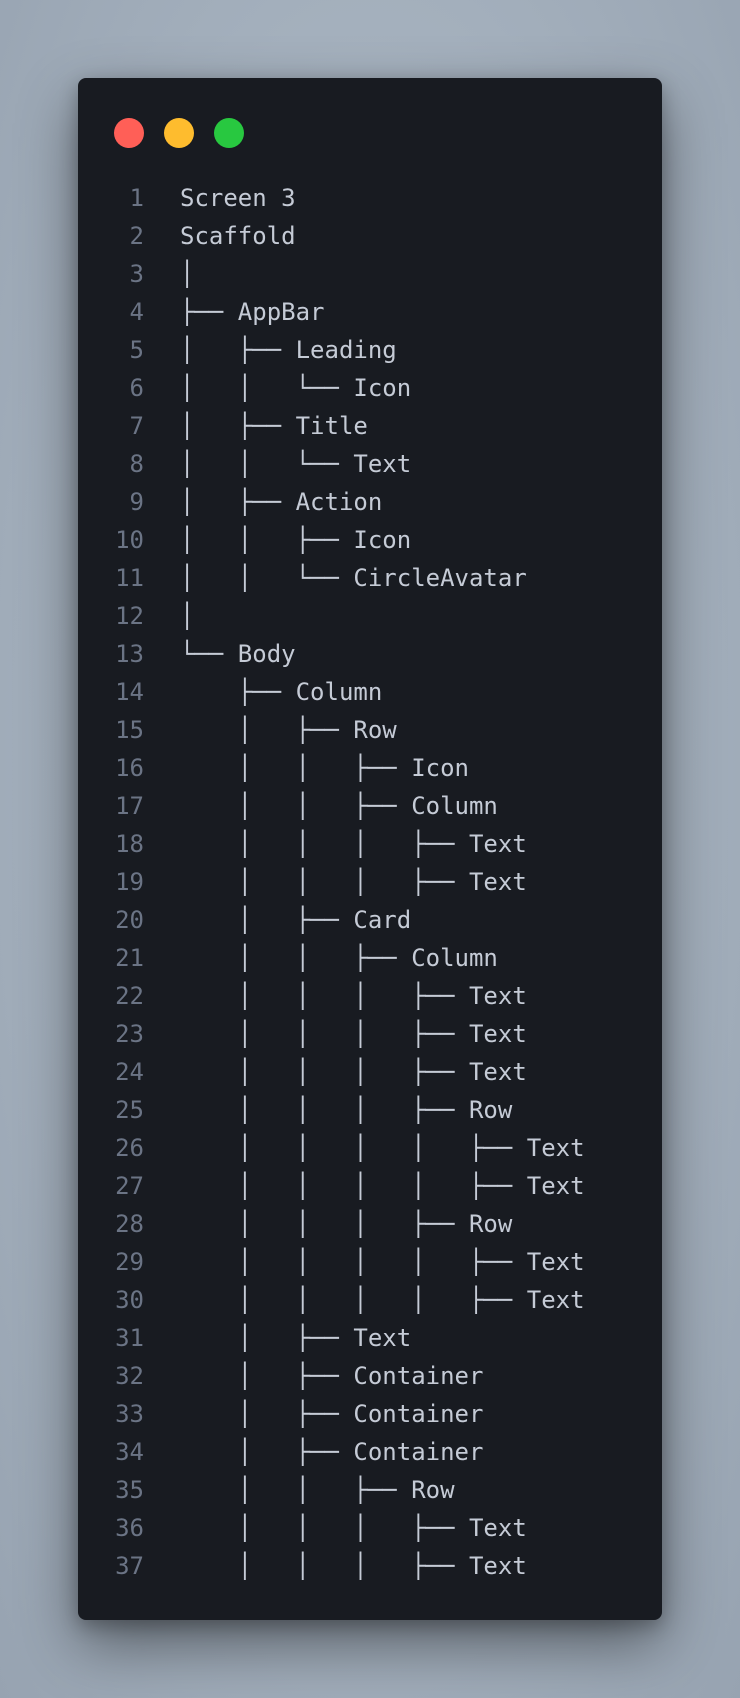  I want to click on code-line: 25 │ │ │ ├── Row, so click(370, 1110).